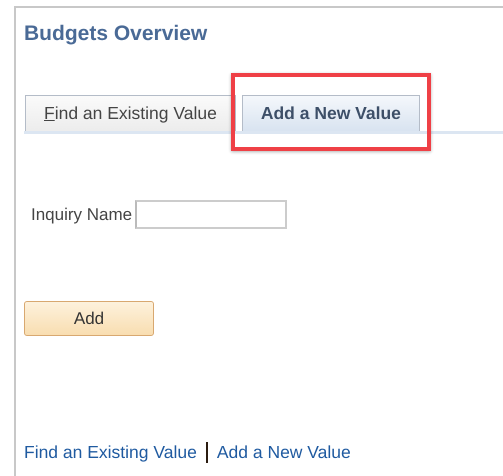 This screenshot has height=476, width=503. I want to click on input-field, so click(211, 214).